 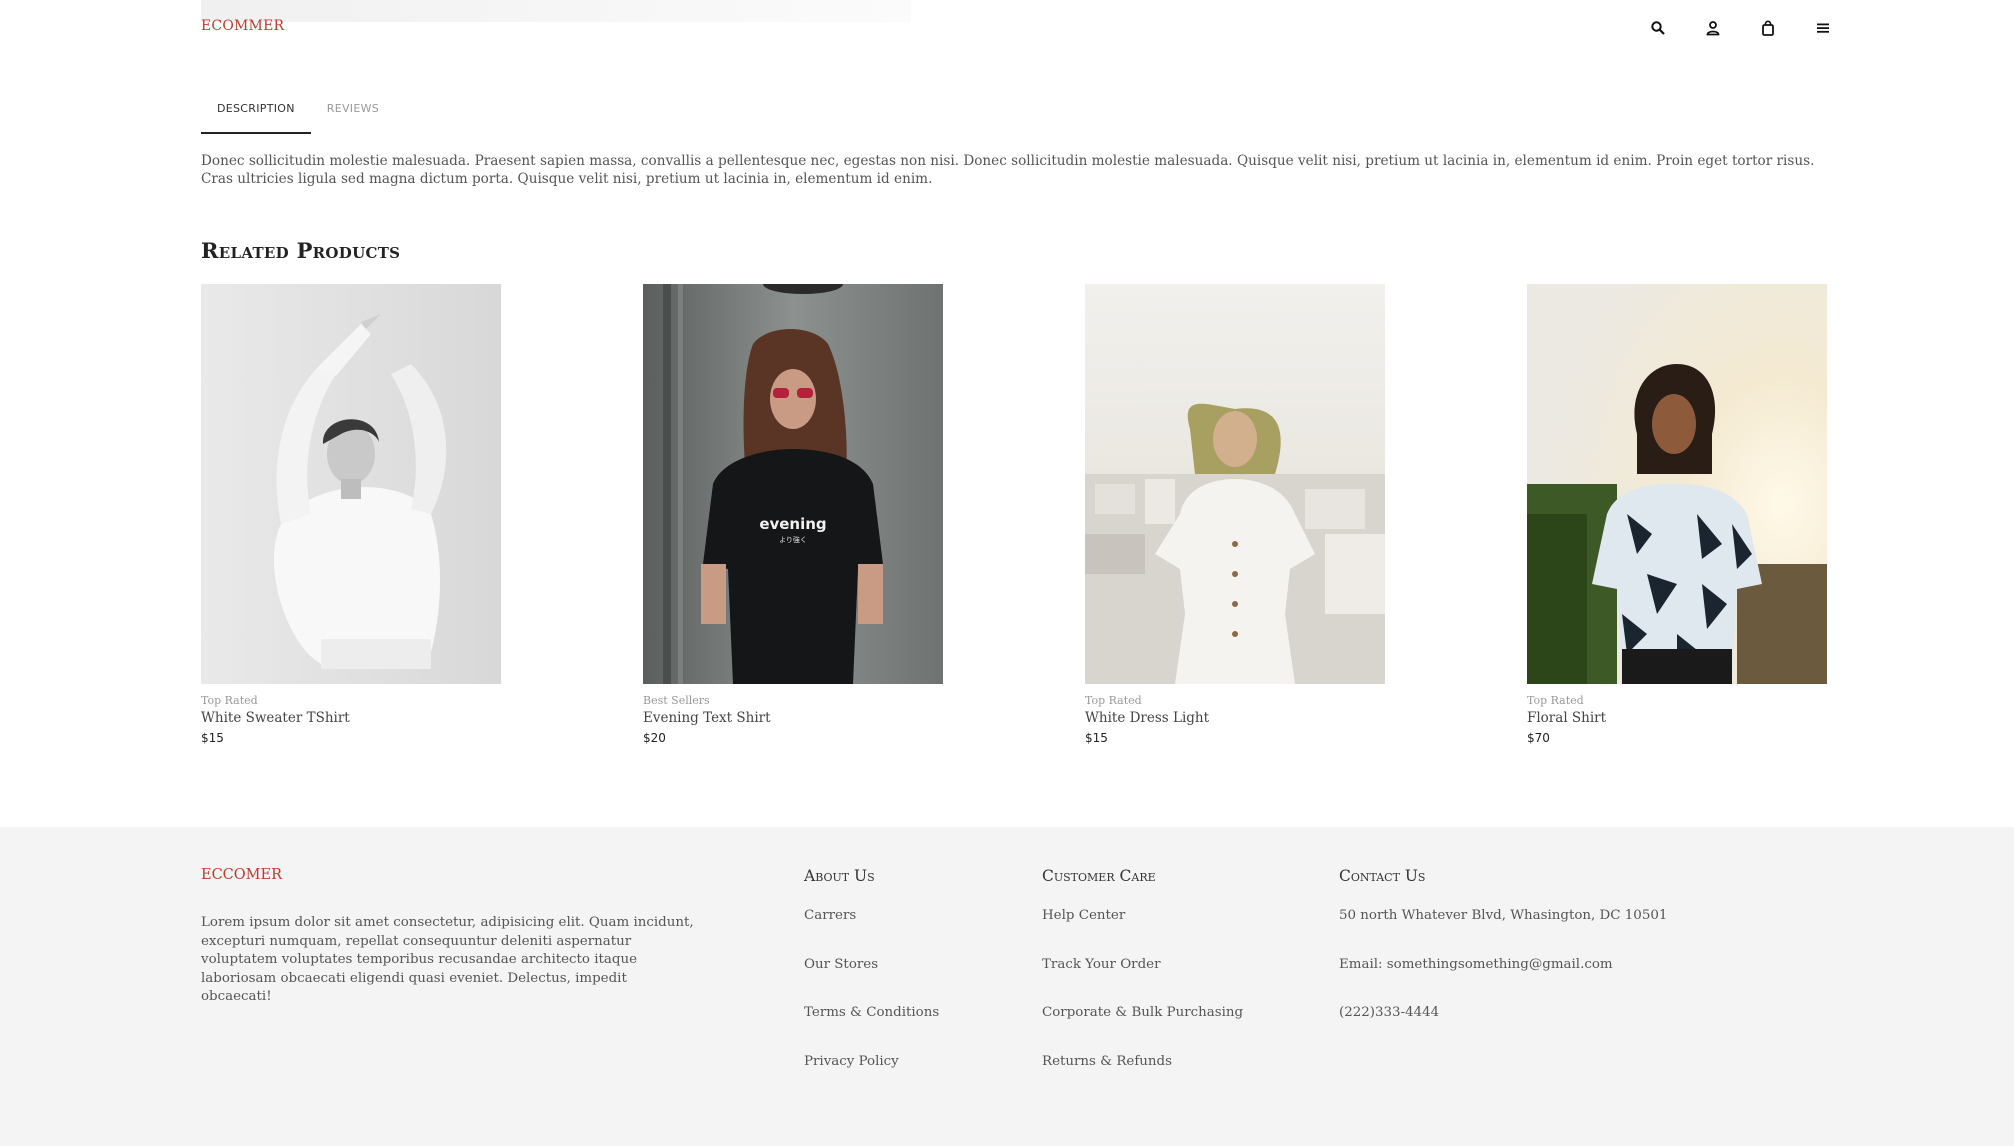 I want to click on product-card-floral-shirt: Top Rated Floral Shirt $70, so click(x=1677, y=514).